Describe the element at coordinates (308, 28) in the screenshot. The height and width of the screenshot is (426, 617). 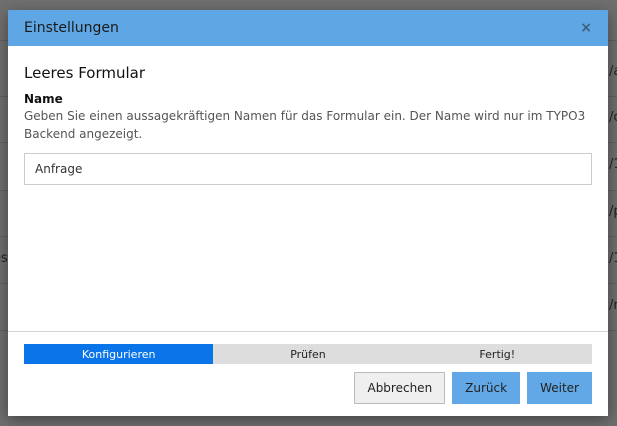
I see `modal-header: Einstellungen ×` at that location.